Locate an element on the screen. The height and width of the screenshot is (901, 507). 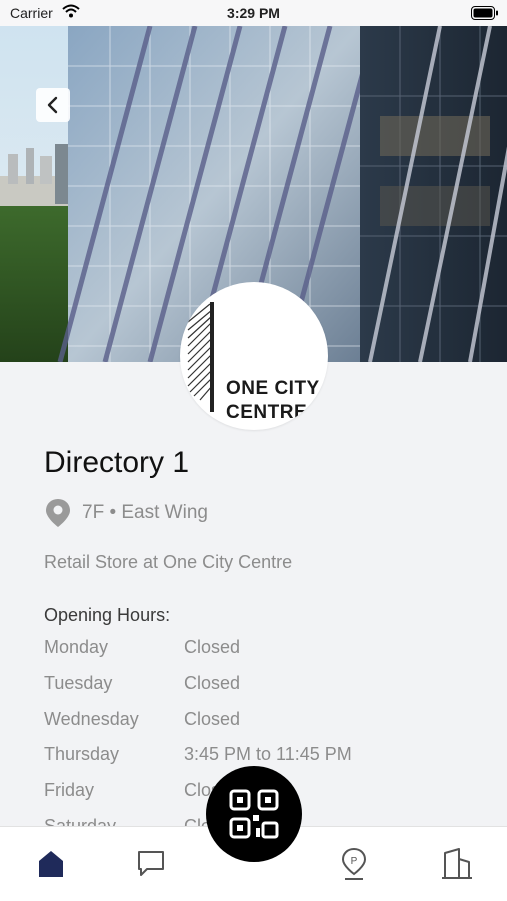
svg-text: P is located at coordinates (354, 861).